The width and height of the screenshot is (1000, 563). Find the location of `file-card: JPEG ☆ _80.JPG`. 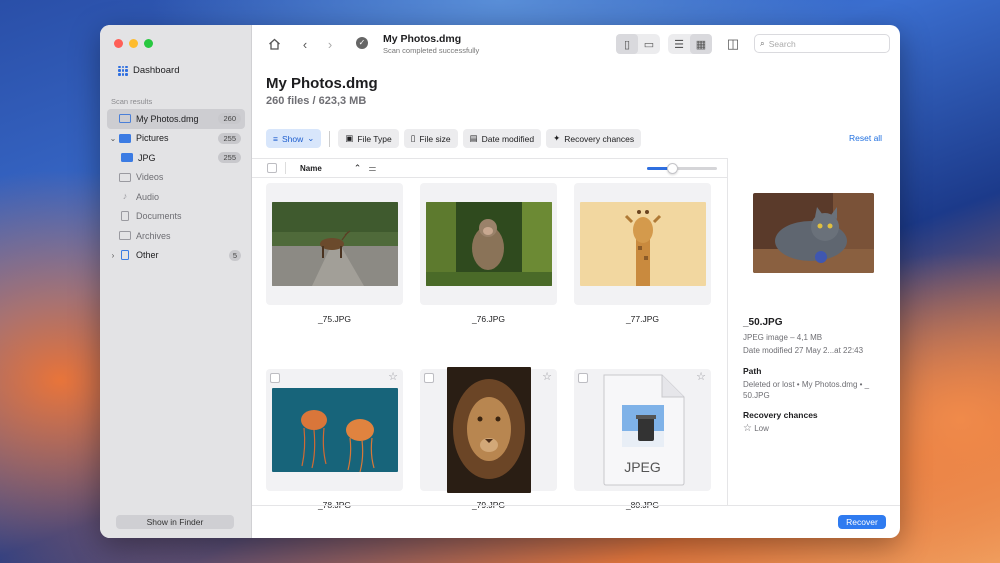

file-card: JPEG ☆ _80.JPG is located at coordinates (642, 439).